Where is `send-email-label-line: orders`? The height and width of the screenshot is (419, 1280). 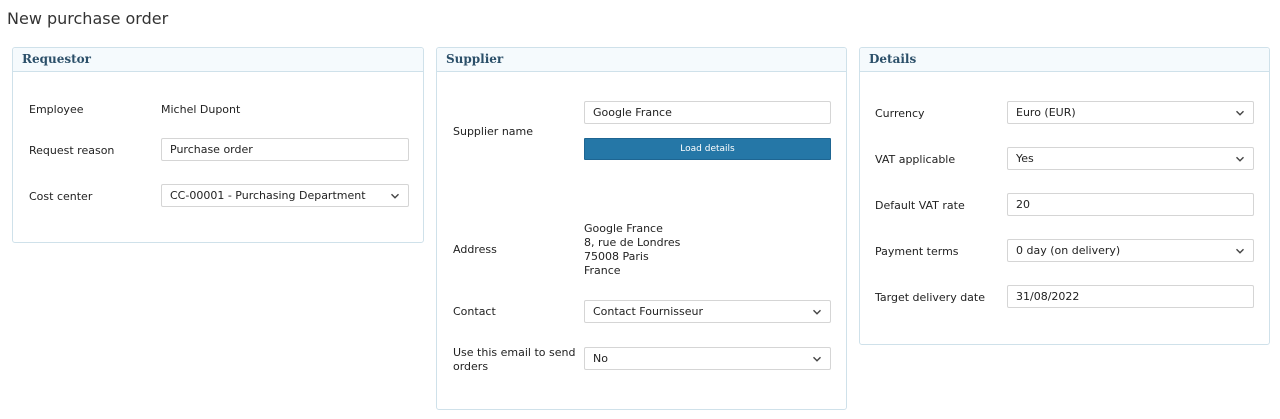
send-email-label-line: orders is located at coordinates (471, 366).